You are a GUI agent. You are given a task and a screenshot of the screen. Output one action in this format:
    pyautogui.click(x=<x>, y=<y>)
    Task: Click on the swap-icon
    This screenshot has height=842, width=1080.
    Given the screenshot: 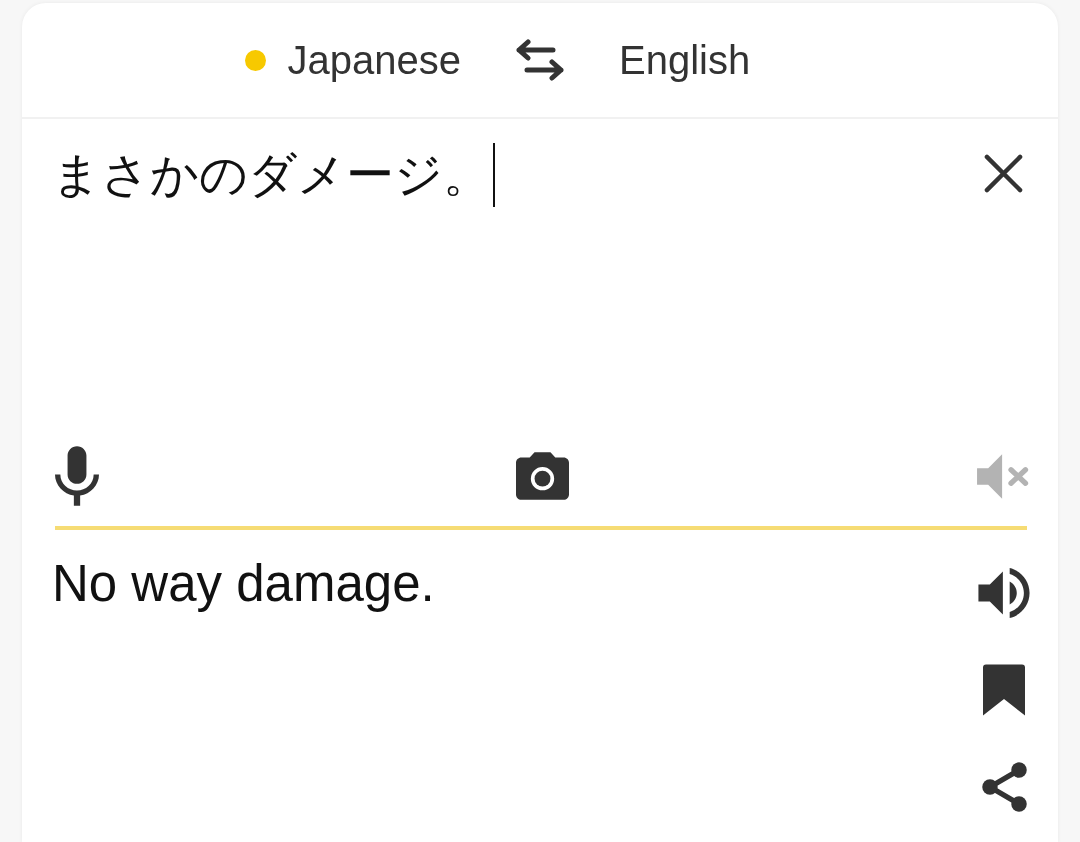 What is the action you would take?
    pyautogui.click(x=540, y=60)
    